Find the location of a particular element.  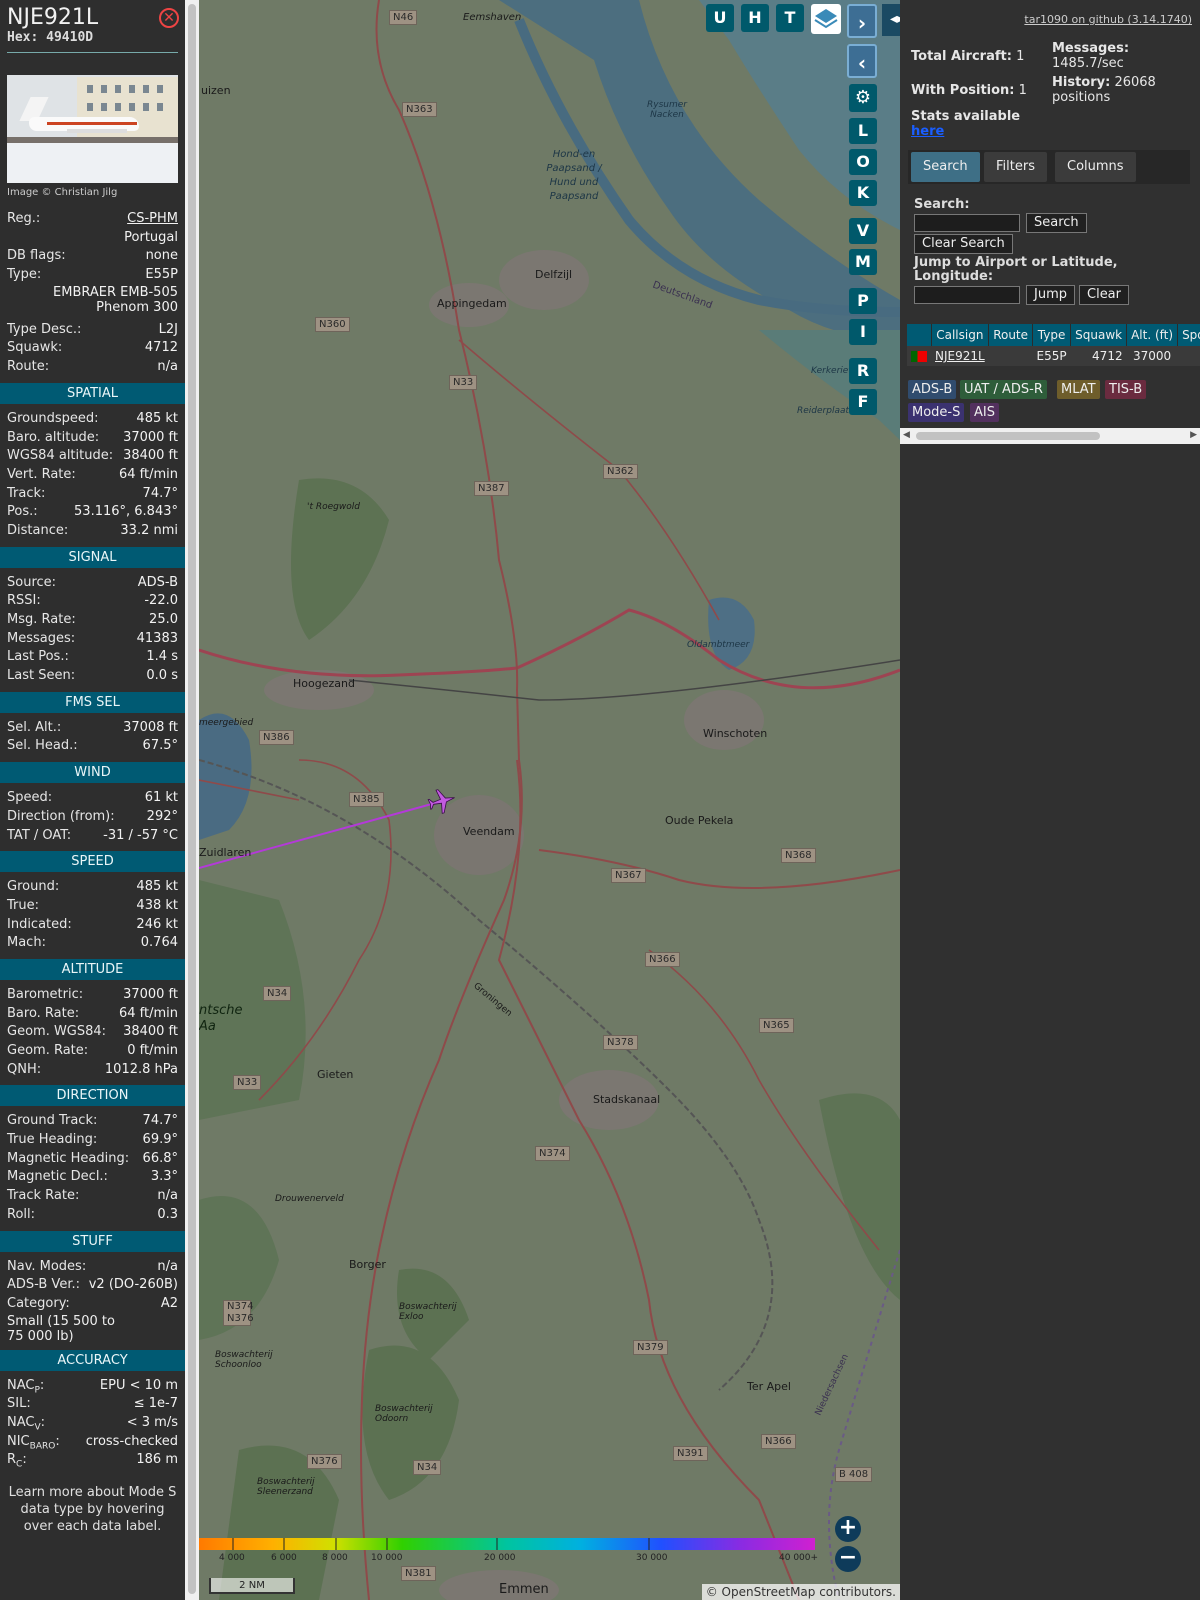

info-row: Speed: 61 kt is located at coordinates (92, 798).